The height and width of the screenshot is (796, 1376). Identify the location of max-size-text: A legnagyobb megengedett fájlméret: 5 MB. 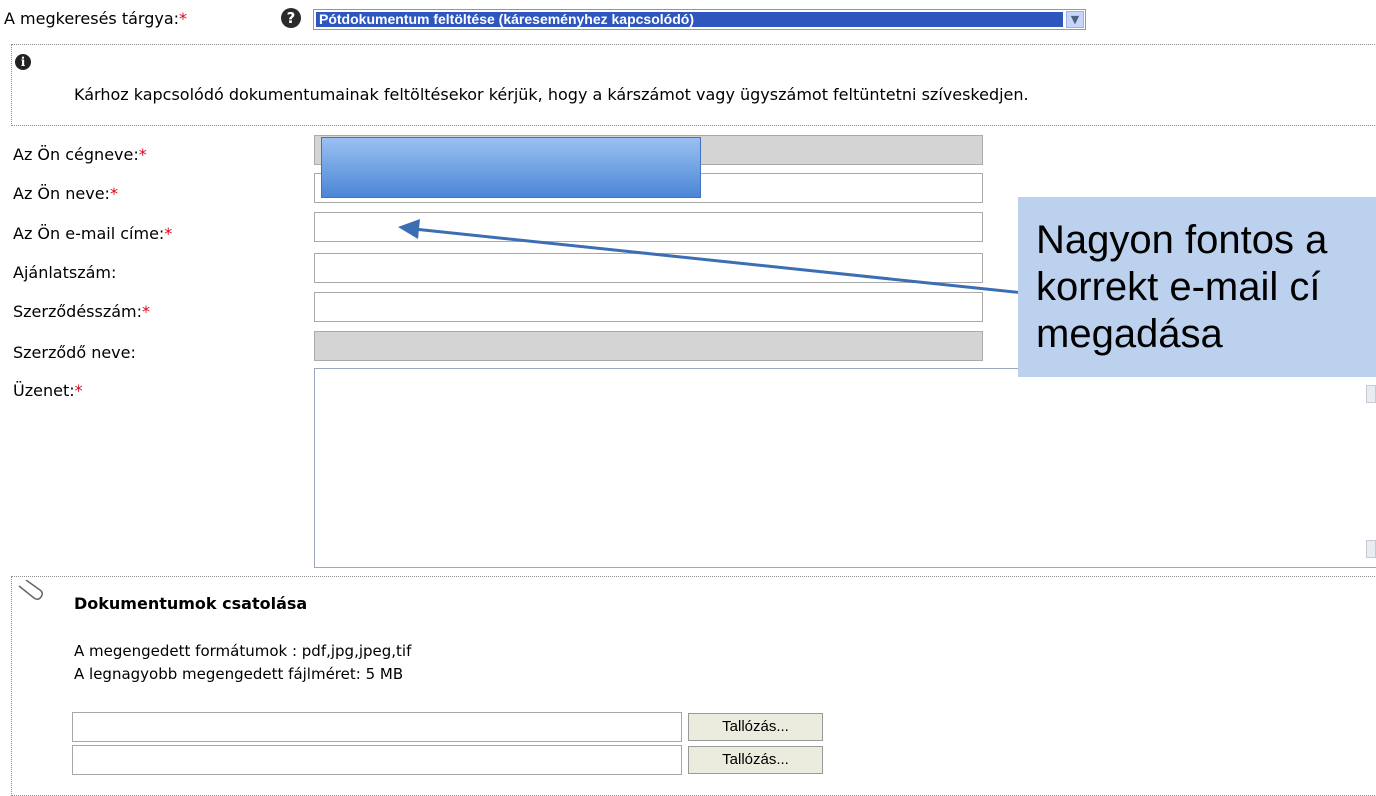
(239, 674).